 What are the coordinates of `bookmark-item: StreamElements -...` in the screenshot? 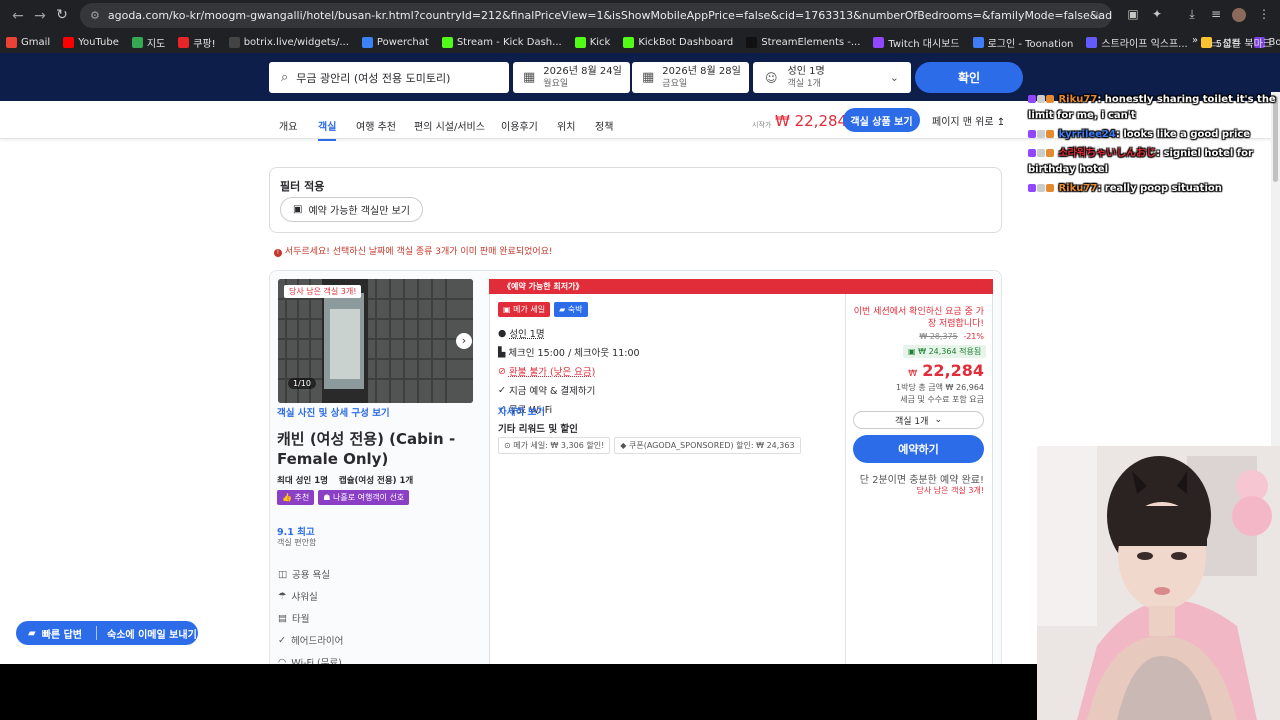 It's located at (803, 42).